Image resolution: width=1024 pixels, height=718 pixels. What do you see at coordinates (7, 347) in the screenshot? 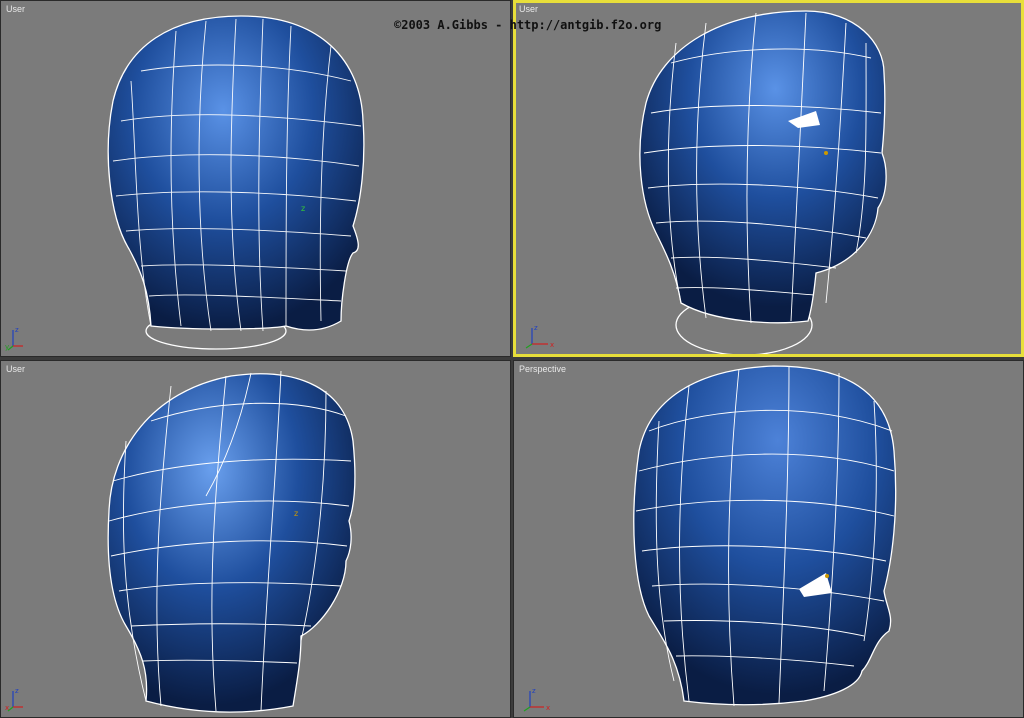
I see `axis-y-label: y` at bounding box center [7, 347].